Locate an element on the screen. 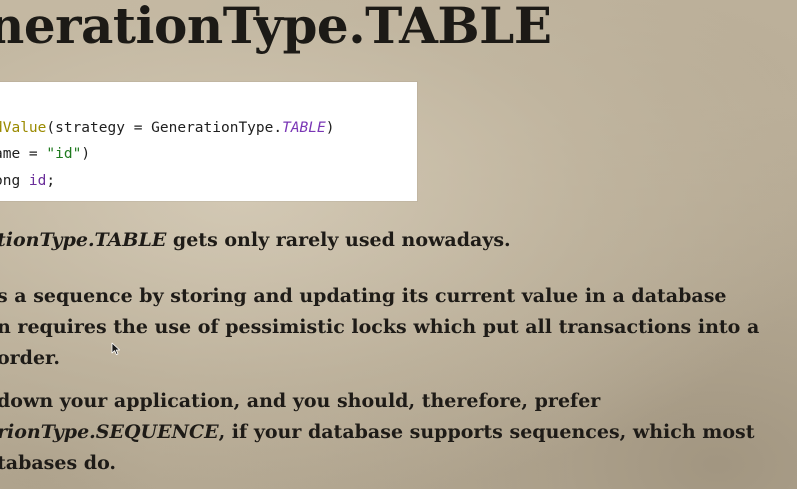  code-field: id is located at coordinates (37, 181).